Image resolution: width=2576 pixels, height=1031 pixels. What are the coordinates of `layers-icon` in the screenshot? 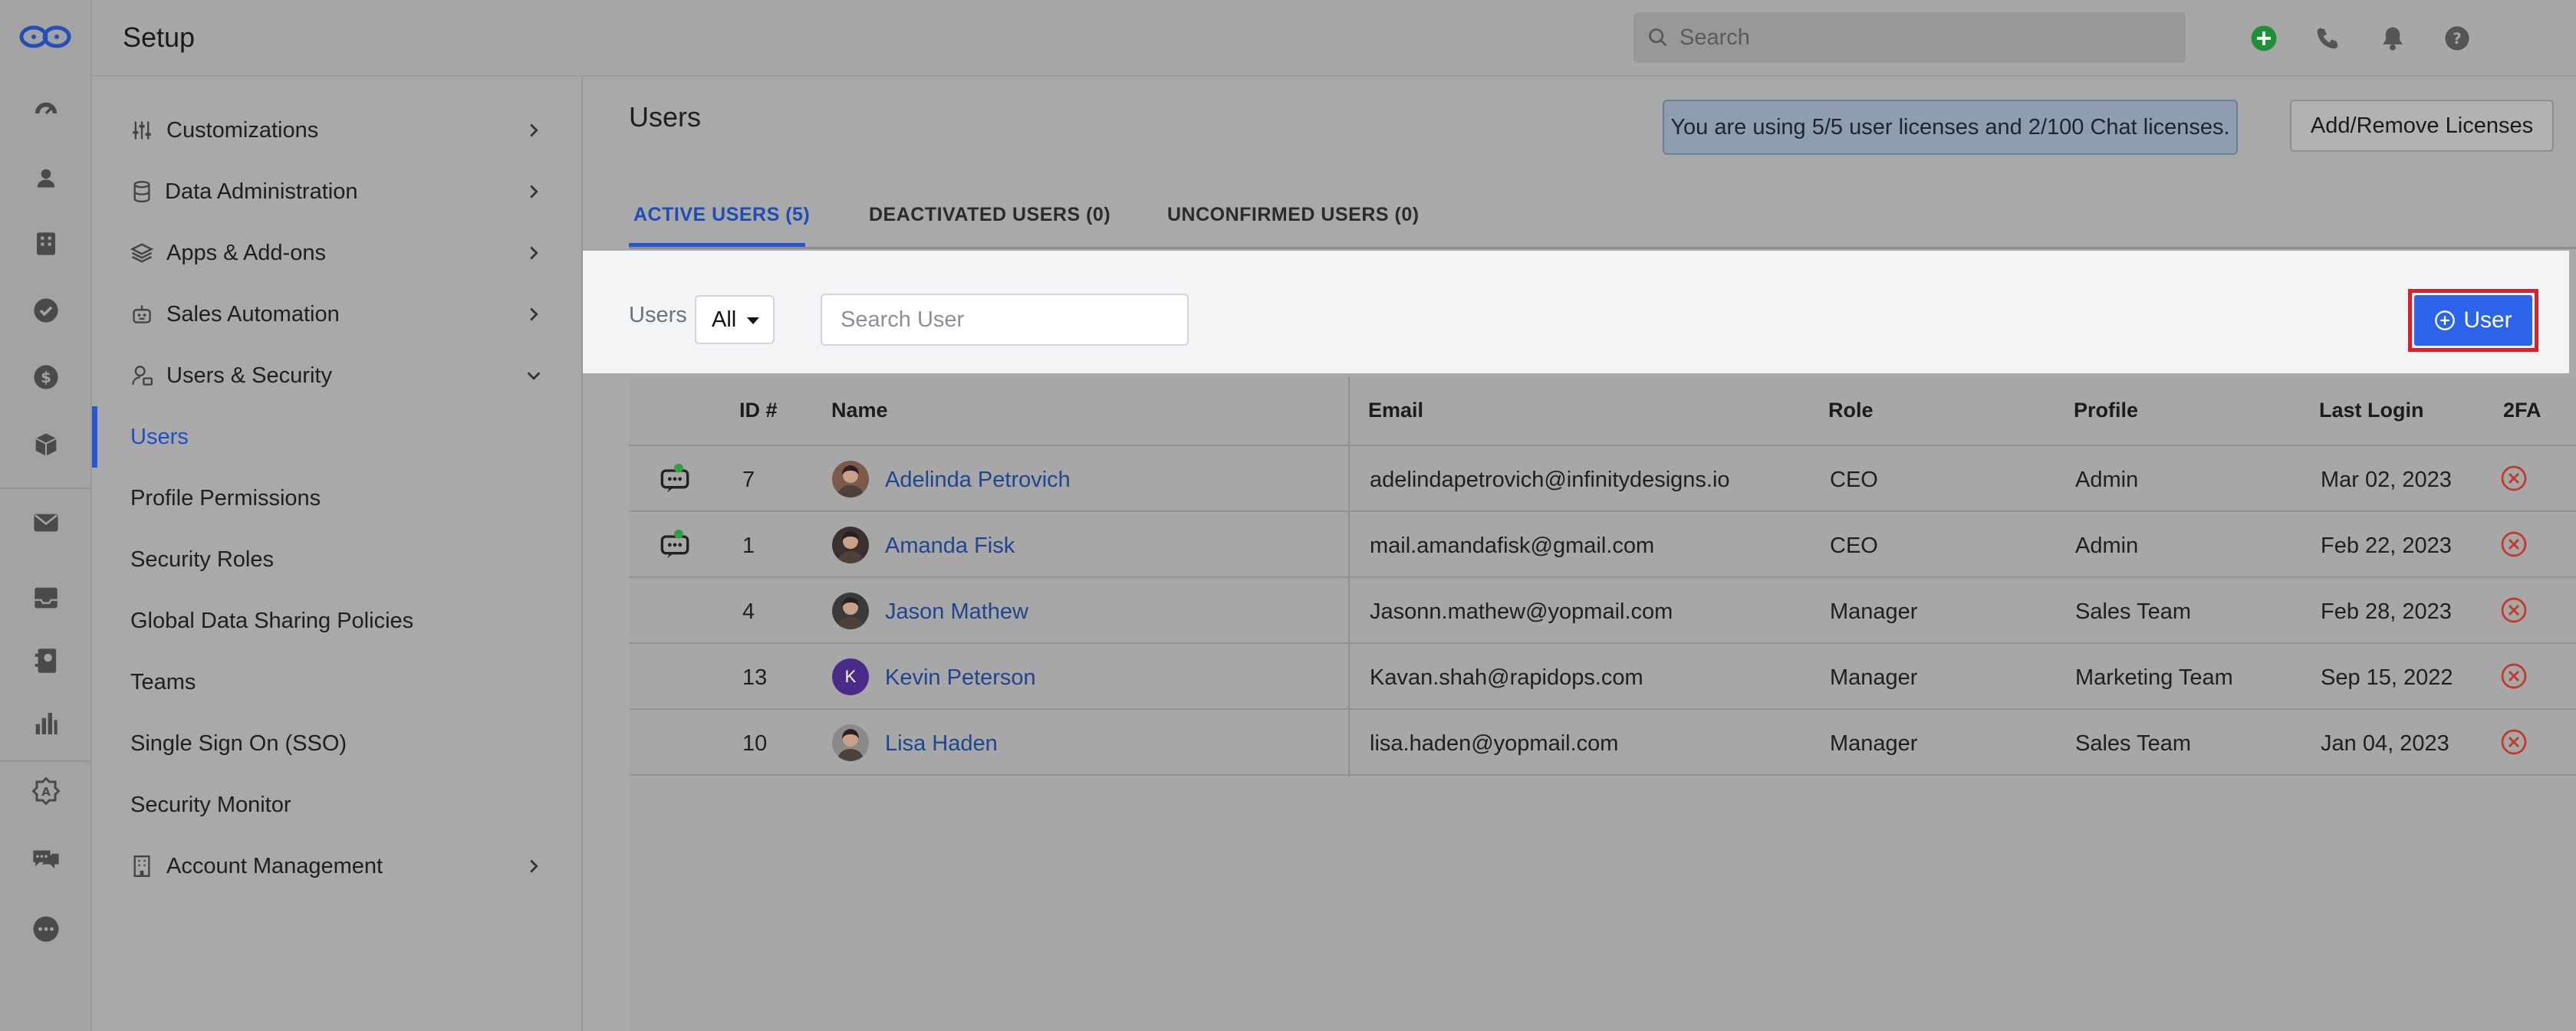 It's located at (142, 253).